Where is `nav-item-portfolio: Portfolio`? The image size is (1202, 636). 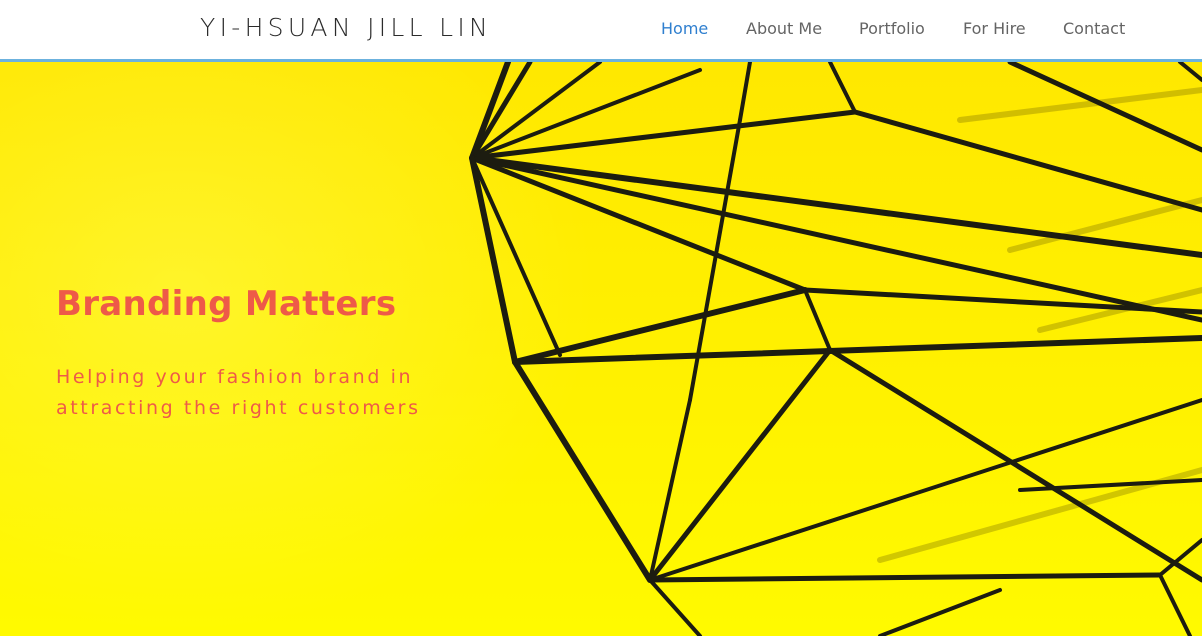
nav-item-portfolio: Portfolio is located at coordinates (892, 29).